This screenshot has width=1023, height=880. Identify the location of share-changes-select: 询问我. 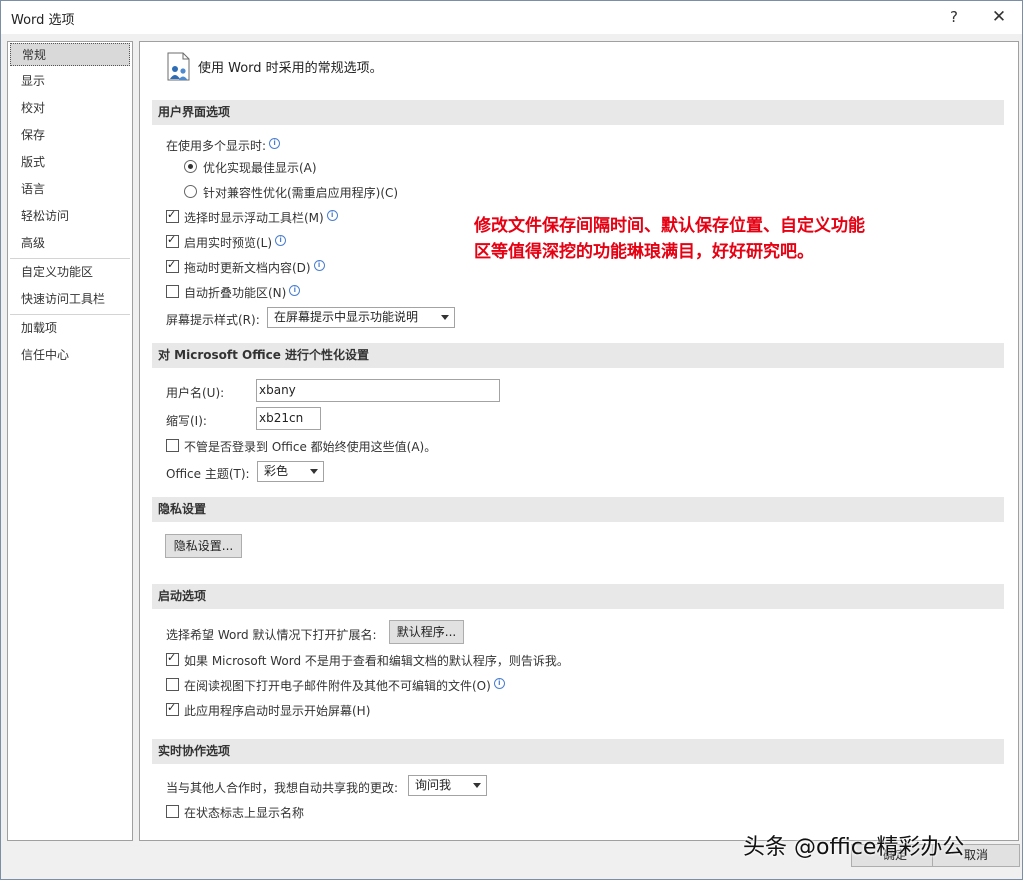
(447, 785).